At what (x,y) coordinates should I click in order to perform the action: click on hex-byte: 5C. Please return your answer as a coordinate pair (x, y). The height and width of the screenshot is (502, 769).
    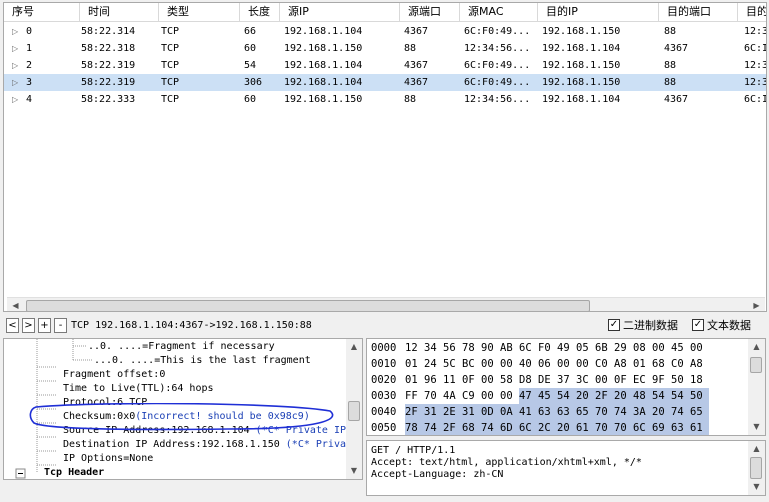
    Looking at the image, I should click on (452, 364).